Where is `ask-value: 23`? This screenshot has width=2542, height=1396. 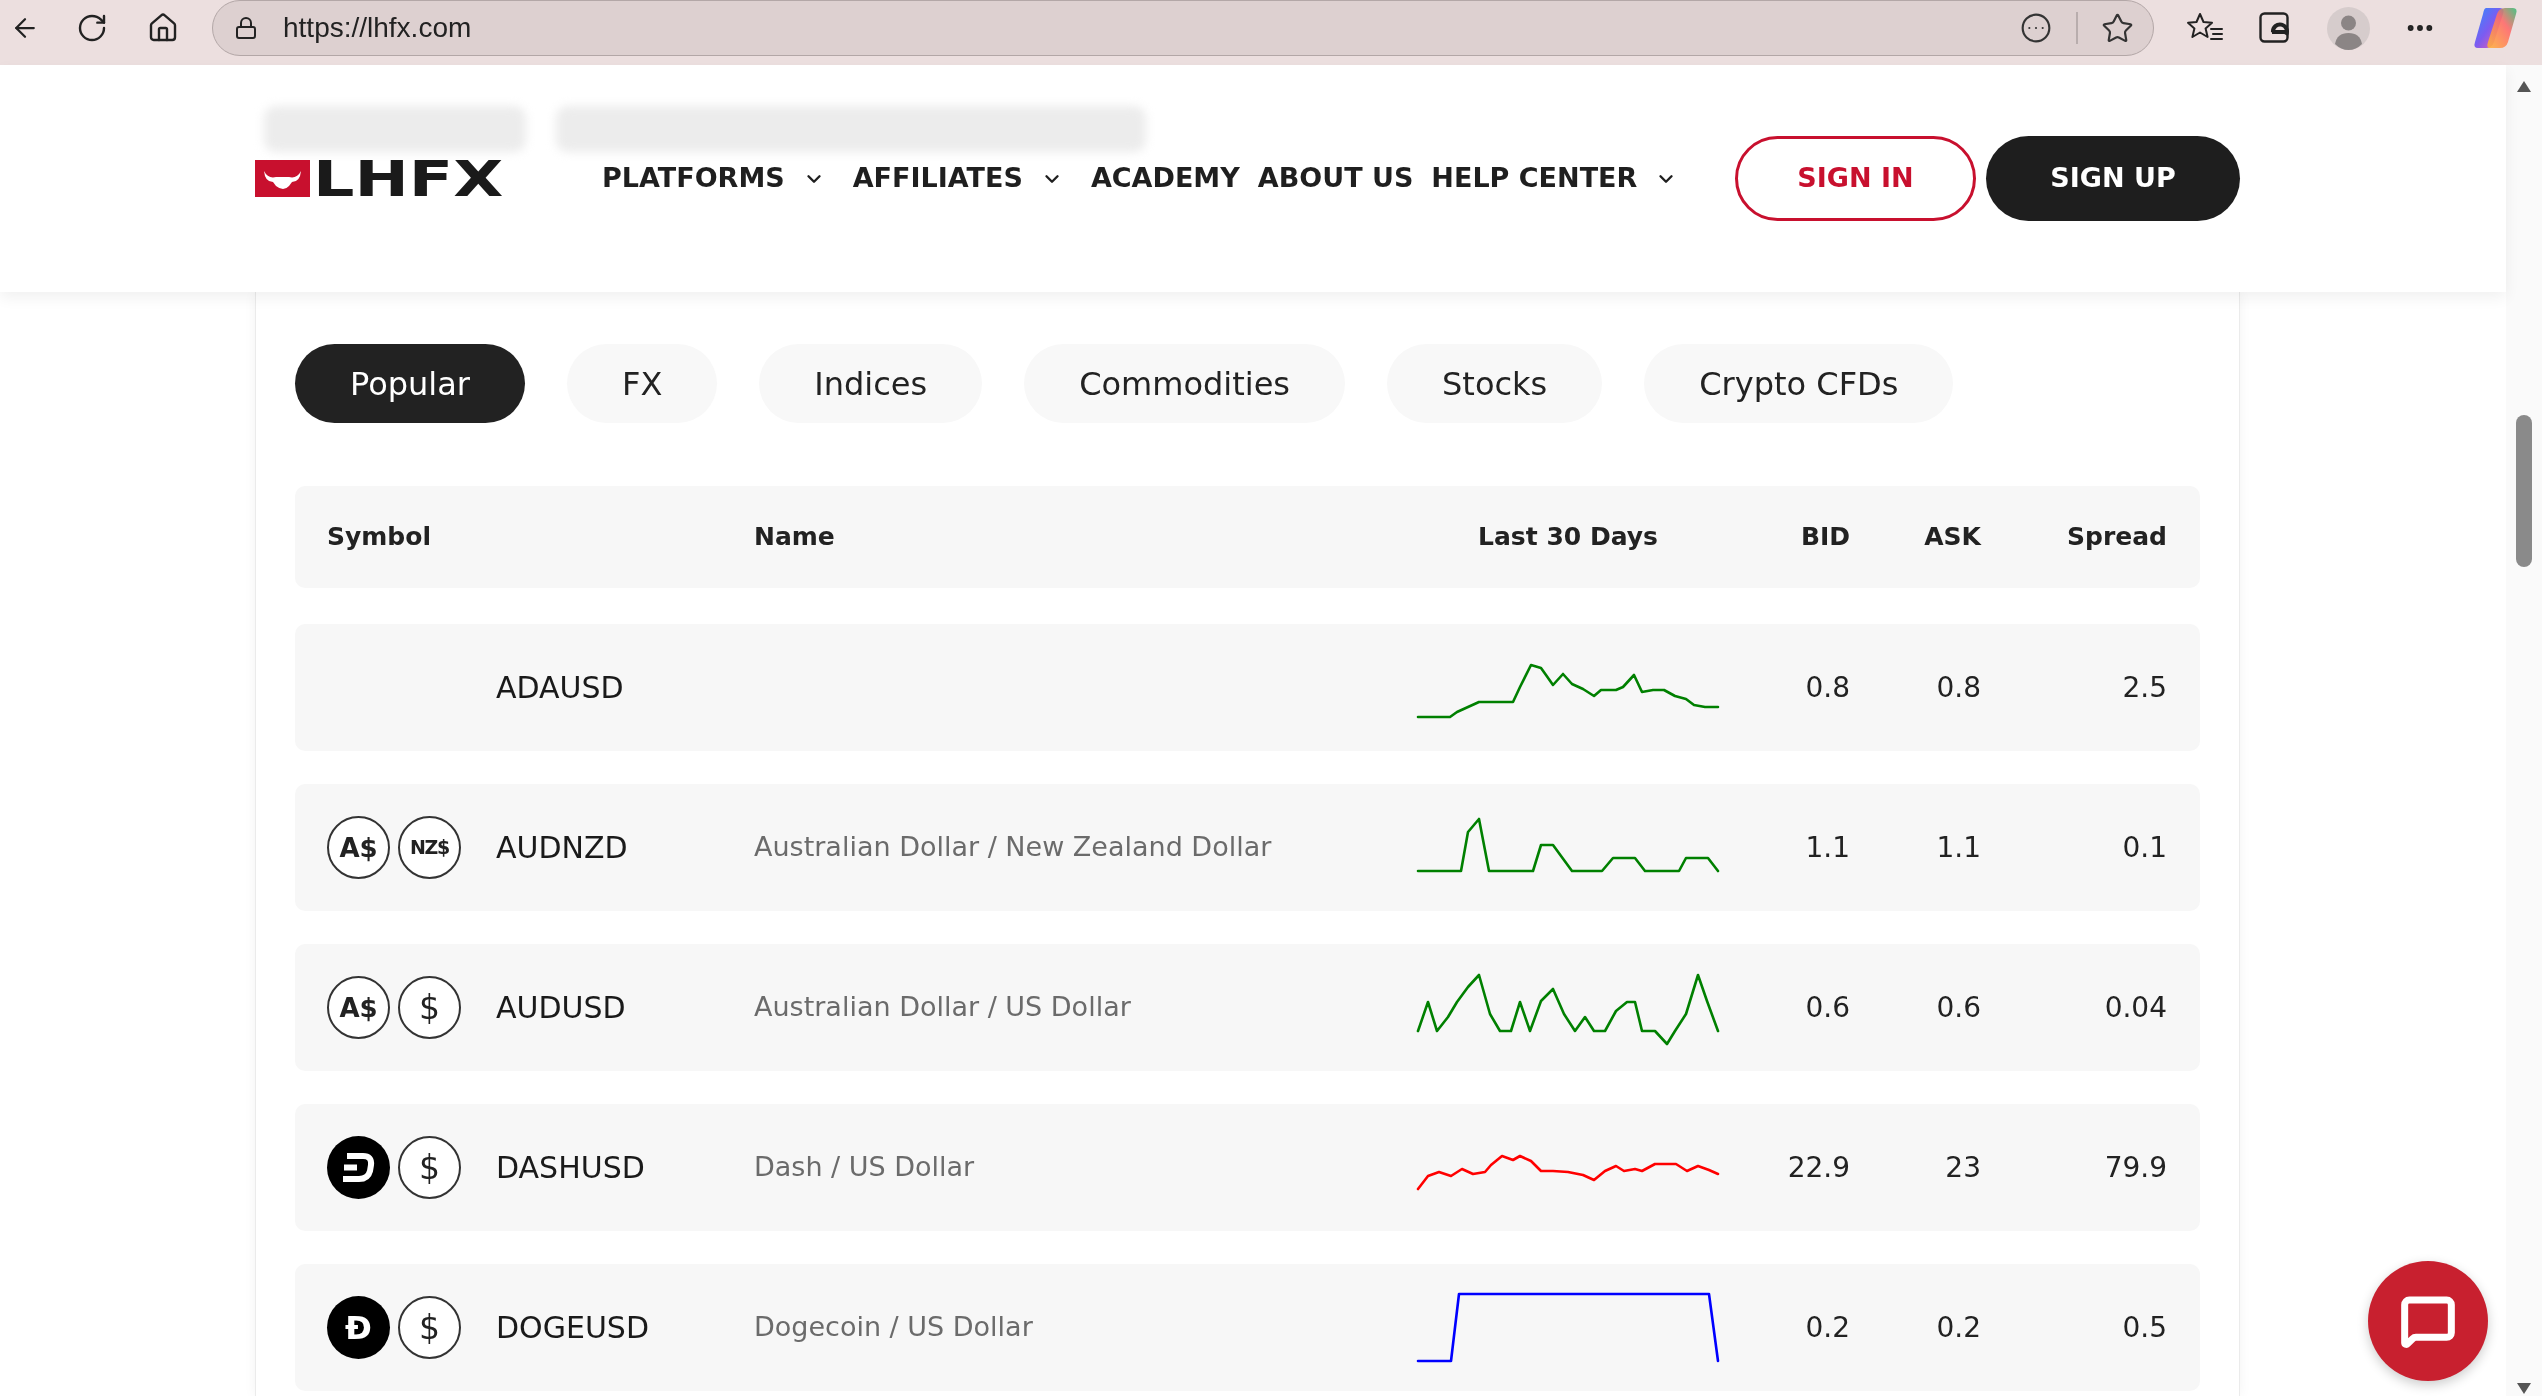
ask-value: 23 is located at coordinates (1962, 1167).